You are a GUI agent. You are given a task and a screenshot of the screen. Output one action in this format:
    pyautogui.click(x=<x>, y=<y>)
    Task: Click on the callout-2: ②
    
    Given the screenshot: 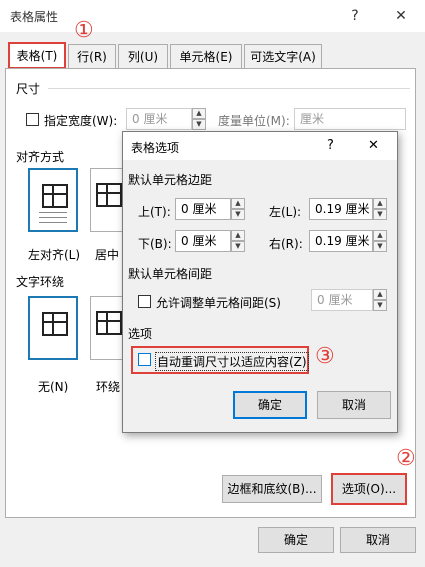 What is the action you would take?
    pyautogui.click(x=406, y=458)
    